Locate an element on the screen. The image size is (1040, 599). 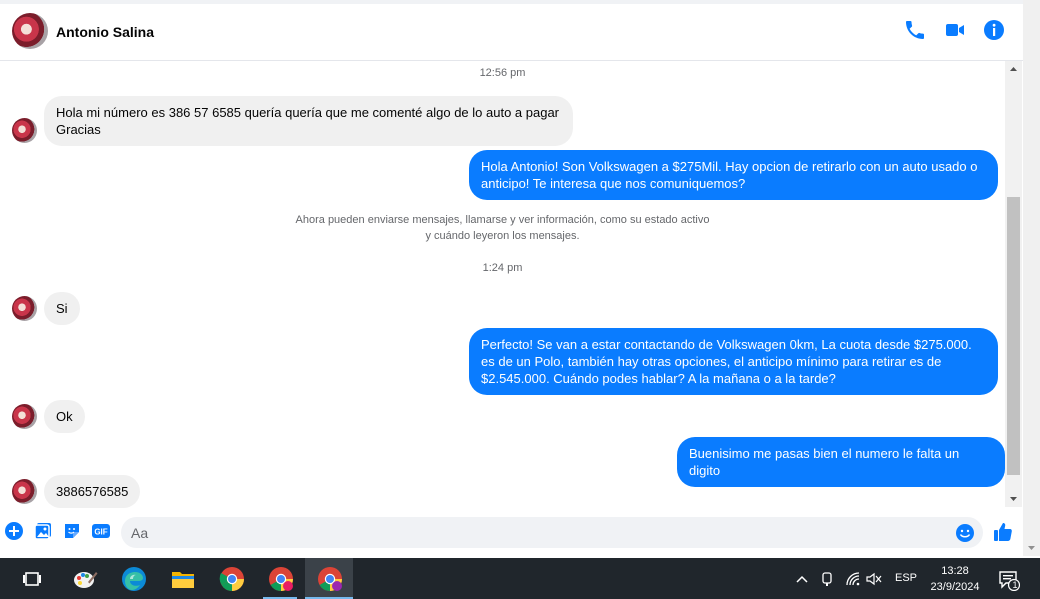
meet-now-icon is located at coordinates (827, 579).